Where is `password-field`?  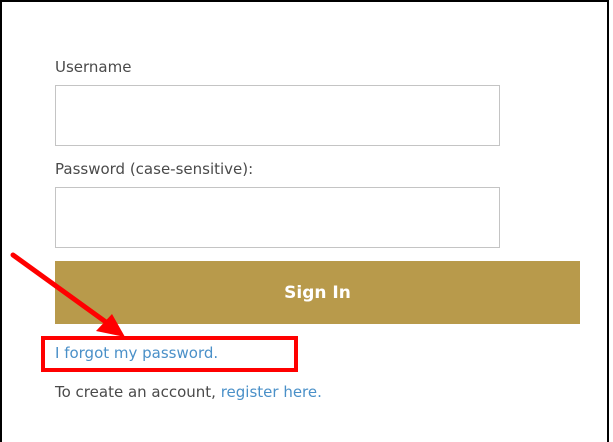 password-field is located at coordinates (277, 217).